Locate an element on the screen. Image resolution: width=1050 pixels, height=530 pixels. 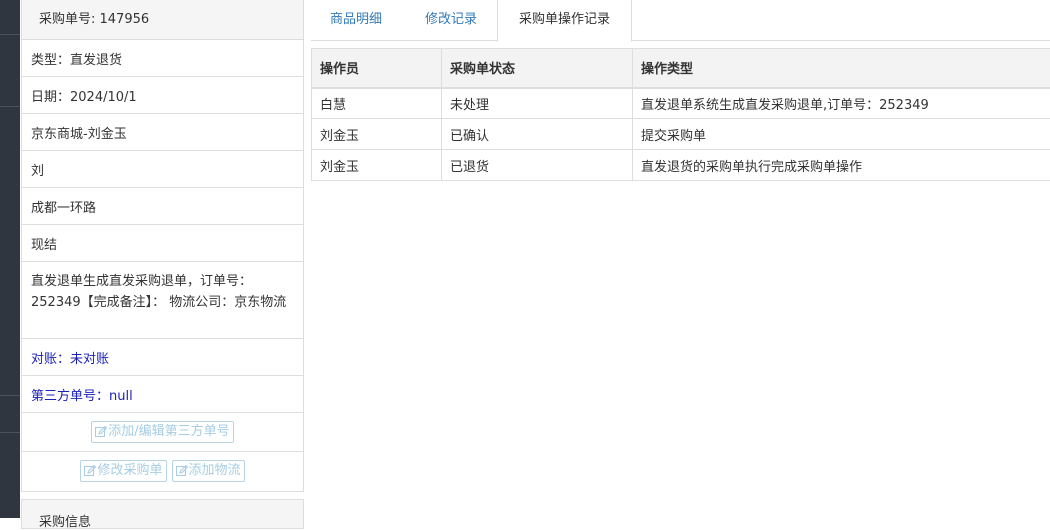
table-row: 刘金玉 已退货 直发退货的采购单执行完成采购单操作 is located at coordinates (681, 165).